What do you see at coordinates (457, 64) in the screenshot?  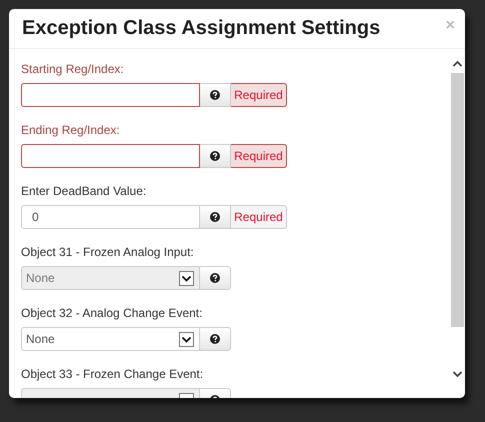 I see `scroll-up-icon` at bounding box center [457, 64].